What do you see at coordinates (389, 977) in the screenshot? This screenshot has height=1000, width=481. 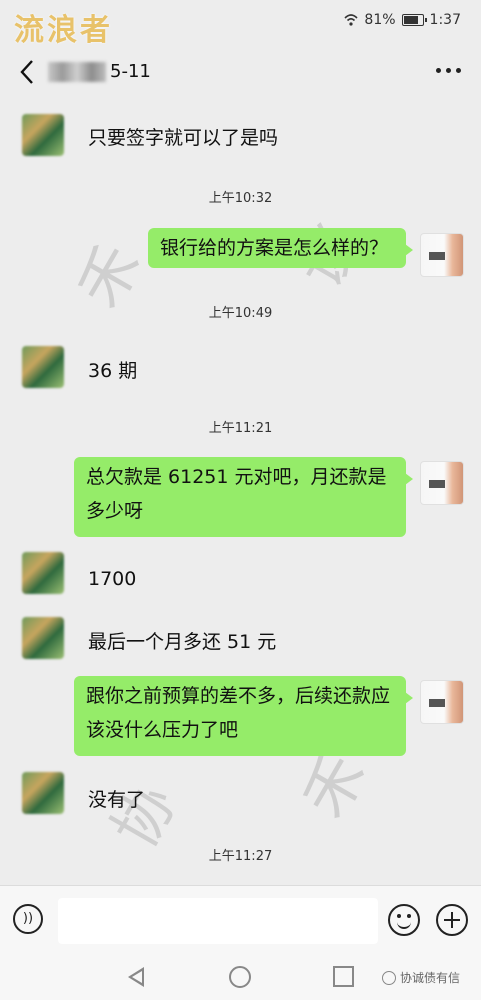 I see `wechat-logo-icon` at bounding box center [389, 977].